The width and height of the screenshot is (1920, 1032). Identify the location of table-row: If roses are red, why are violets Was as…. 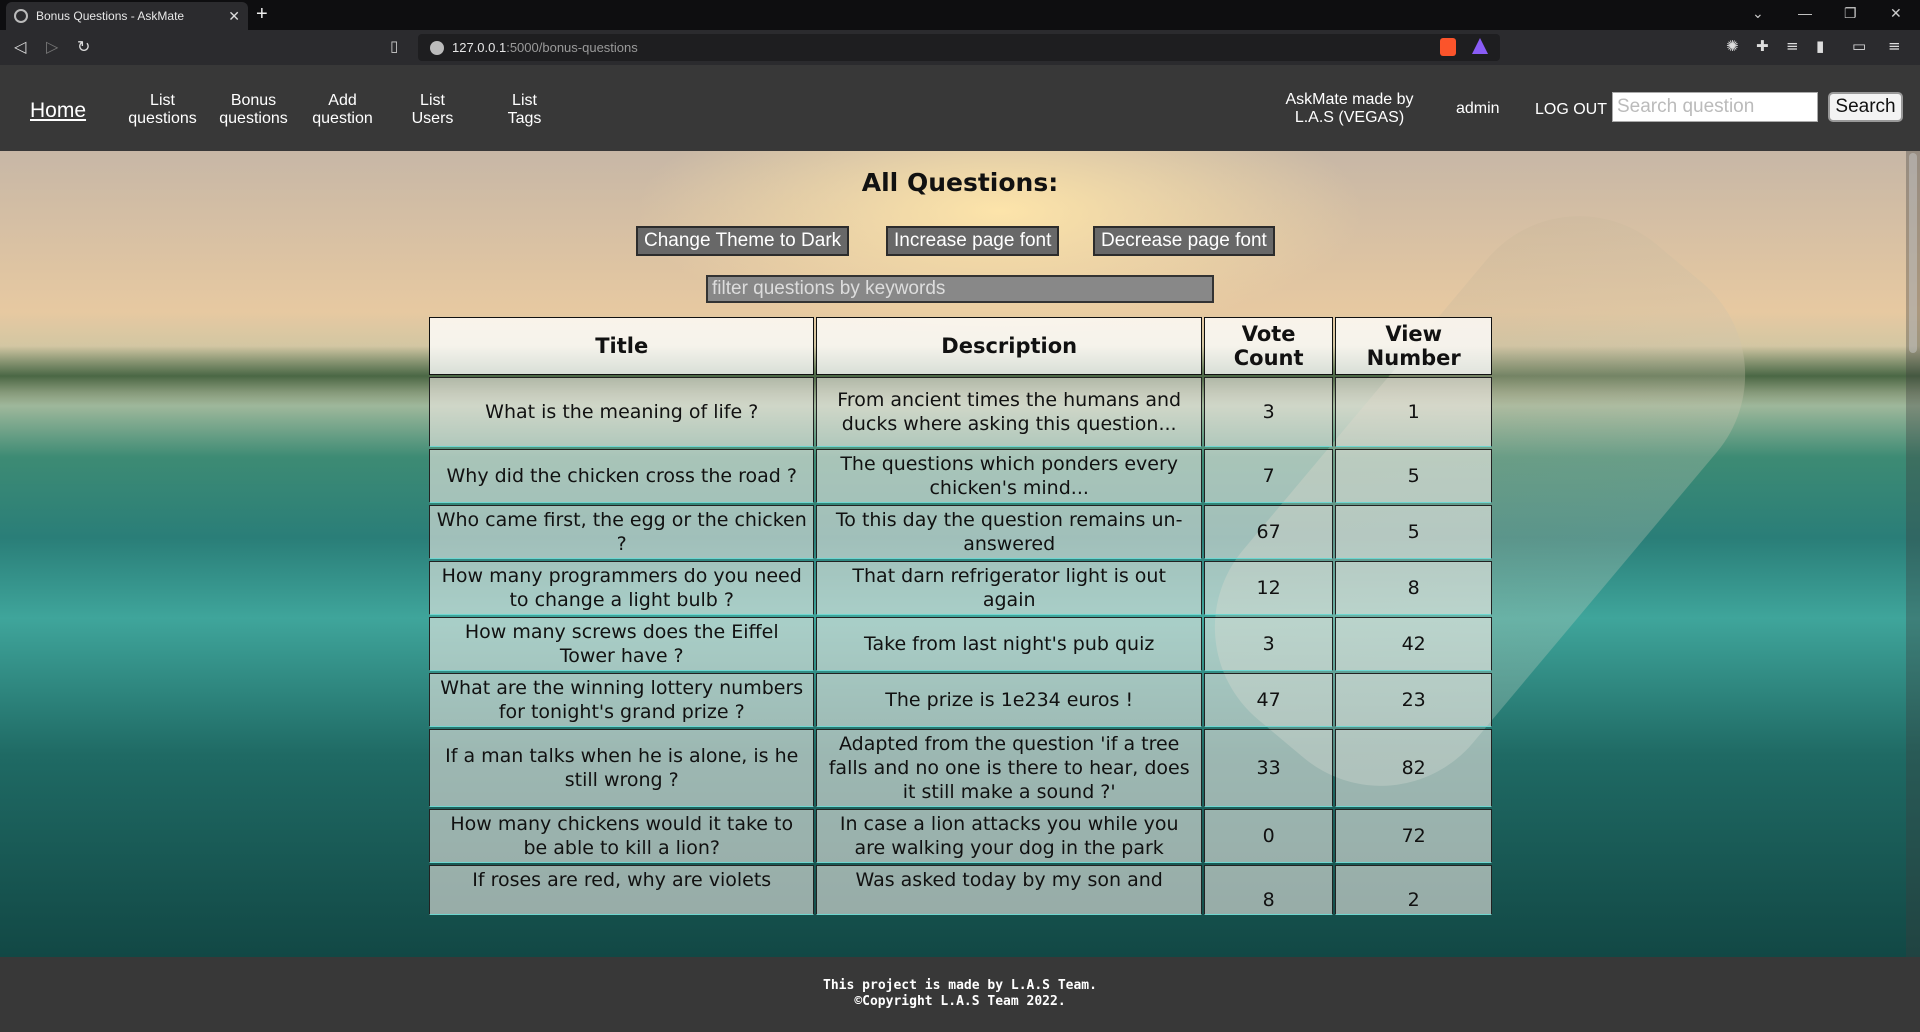
(960, 890).